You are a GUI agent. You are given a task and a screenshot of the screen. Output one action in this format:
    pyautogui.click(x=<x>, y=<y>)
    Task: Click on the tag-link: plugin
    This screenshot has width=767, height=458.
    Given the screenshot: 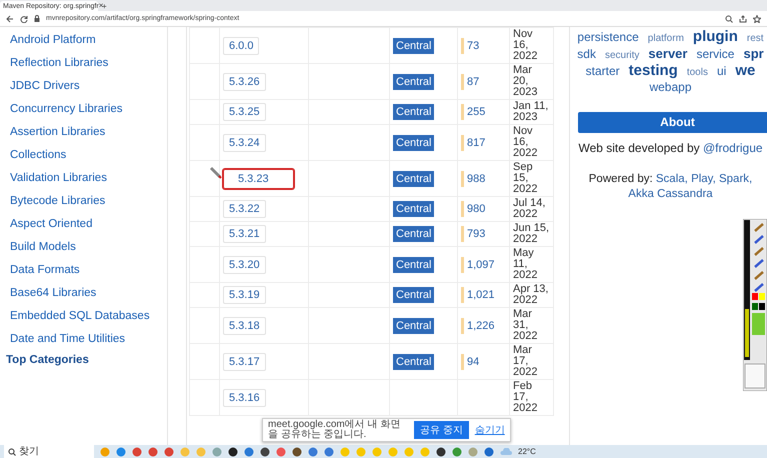 What is the action you would take?
    pyautogui.click(x=715, y=36)
    